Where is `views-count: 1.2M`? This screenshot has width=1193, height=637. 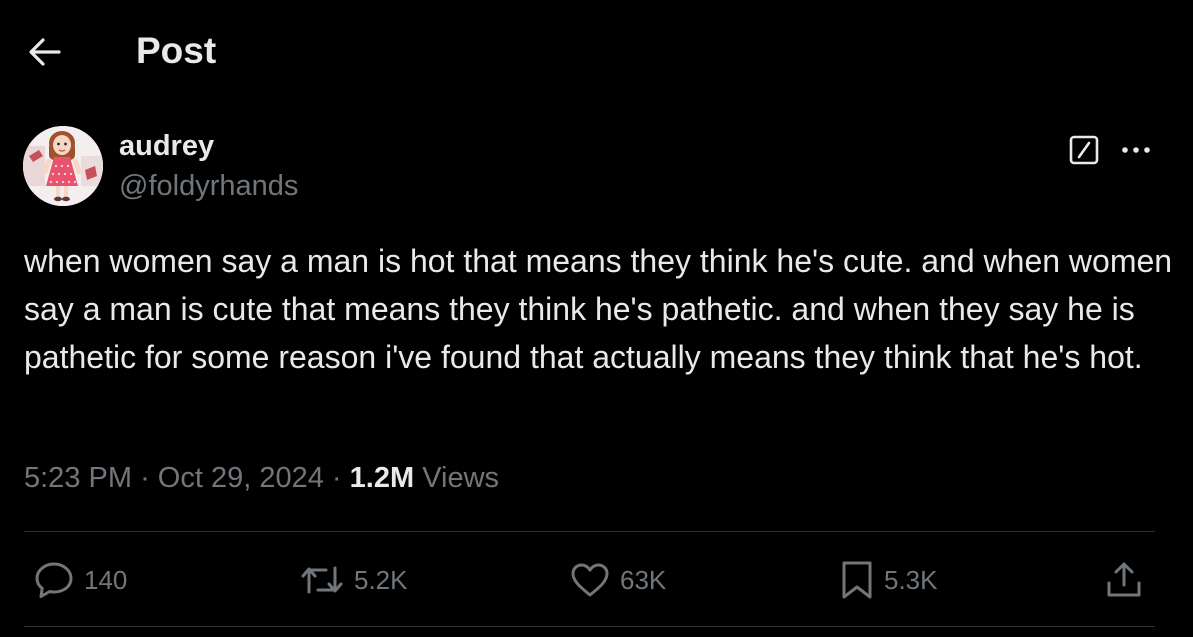
views-count: 1.2M is located at coordinates (382, 478).